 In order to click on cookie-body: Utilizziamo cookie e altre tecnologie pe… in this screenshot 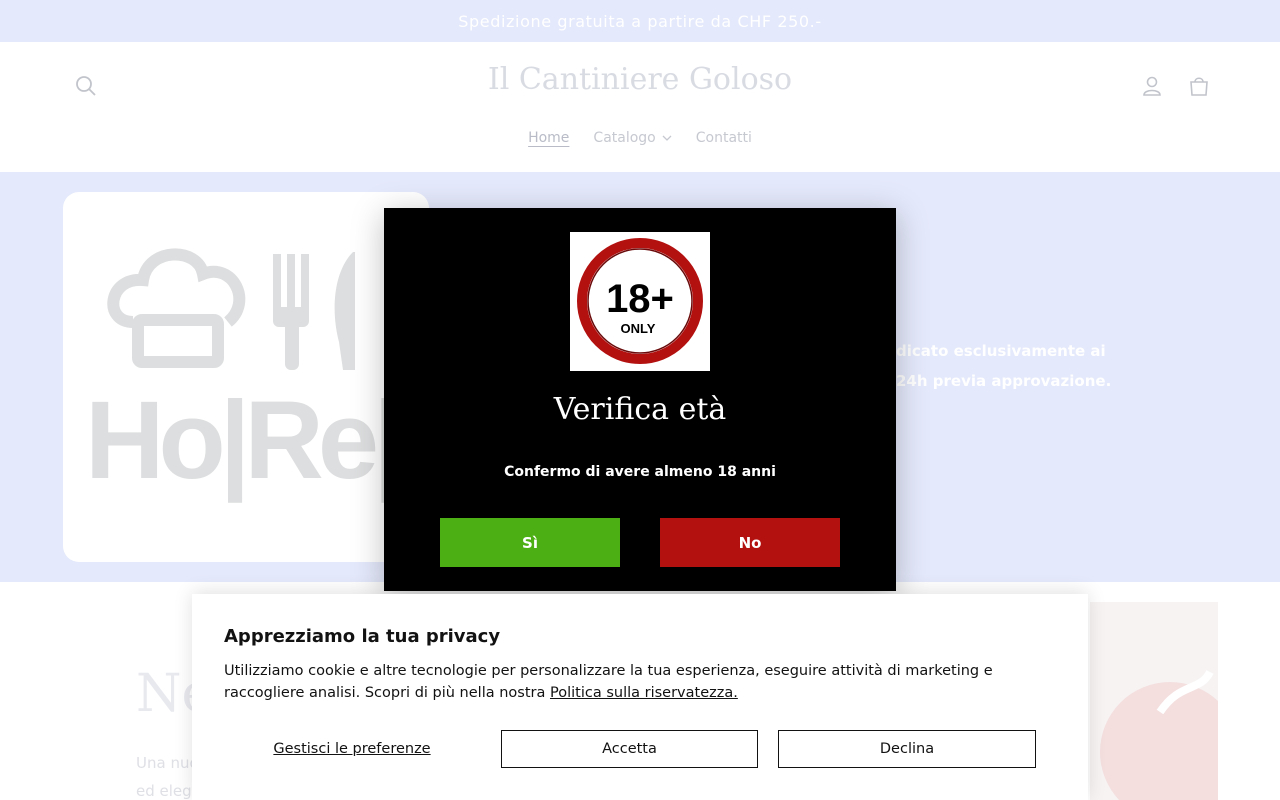, I will do `click(624, 682)`.